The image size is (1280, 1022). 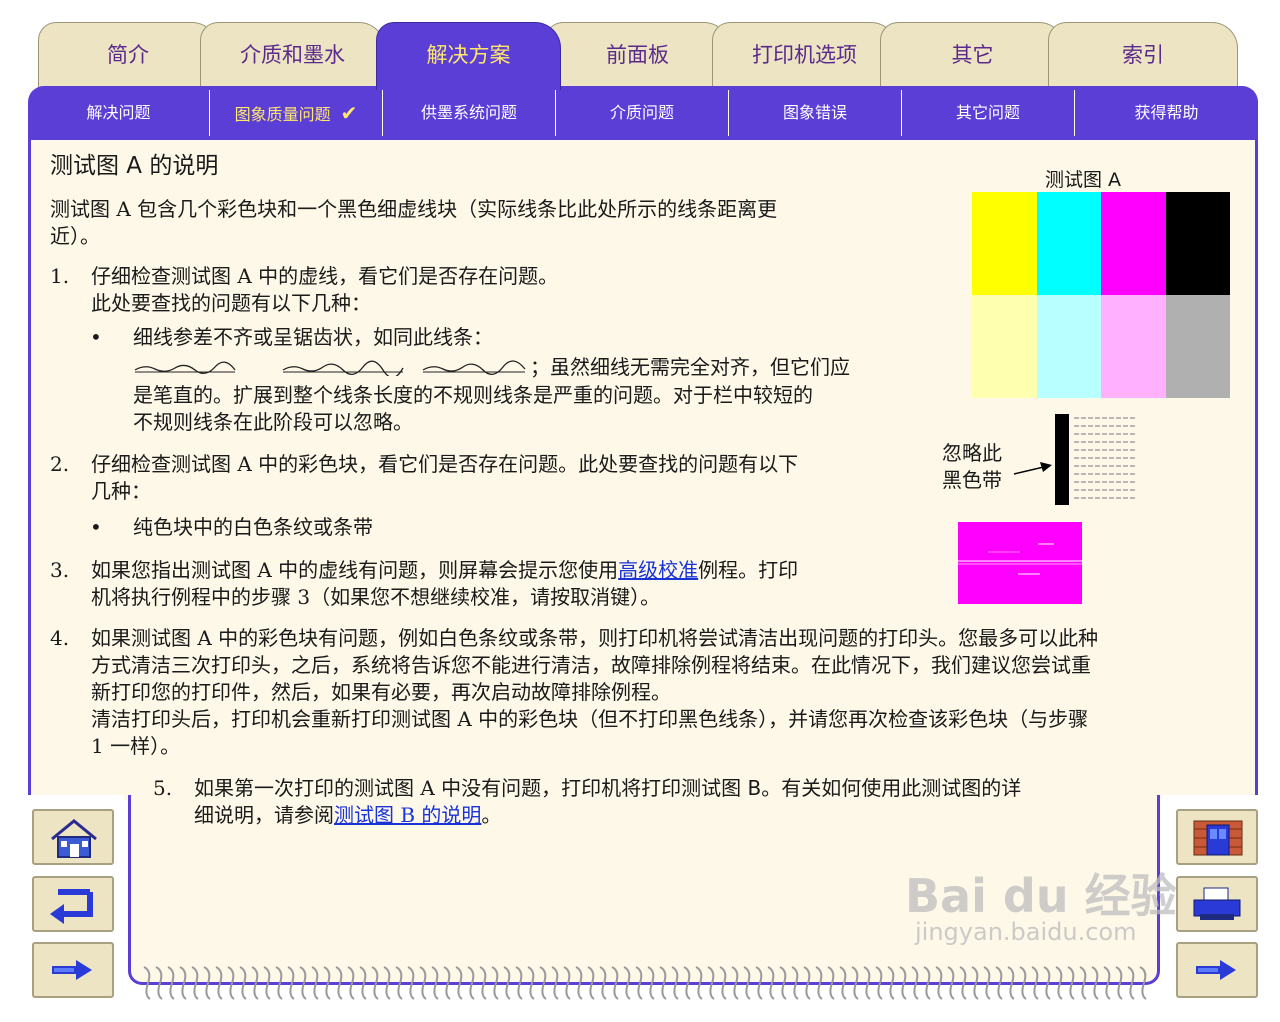 What do you see at coordinates (972, 56) in the screenshot?
I see `tab-other: 其它` at bounding box center [972, 56].